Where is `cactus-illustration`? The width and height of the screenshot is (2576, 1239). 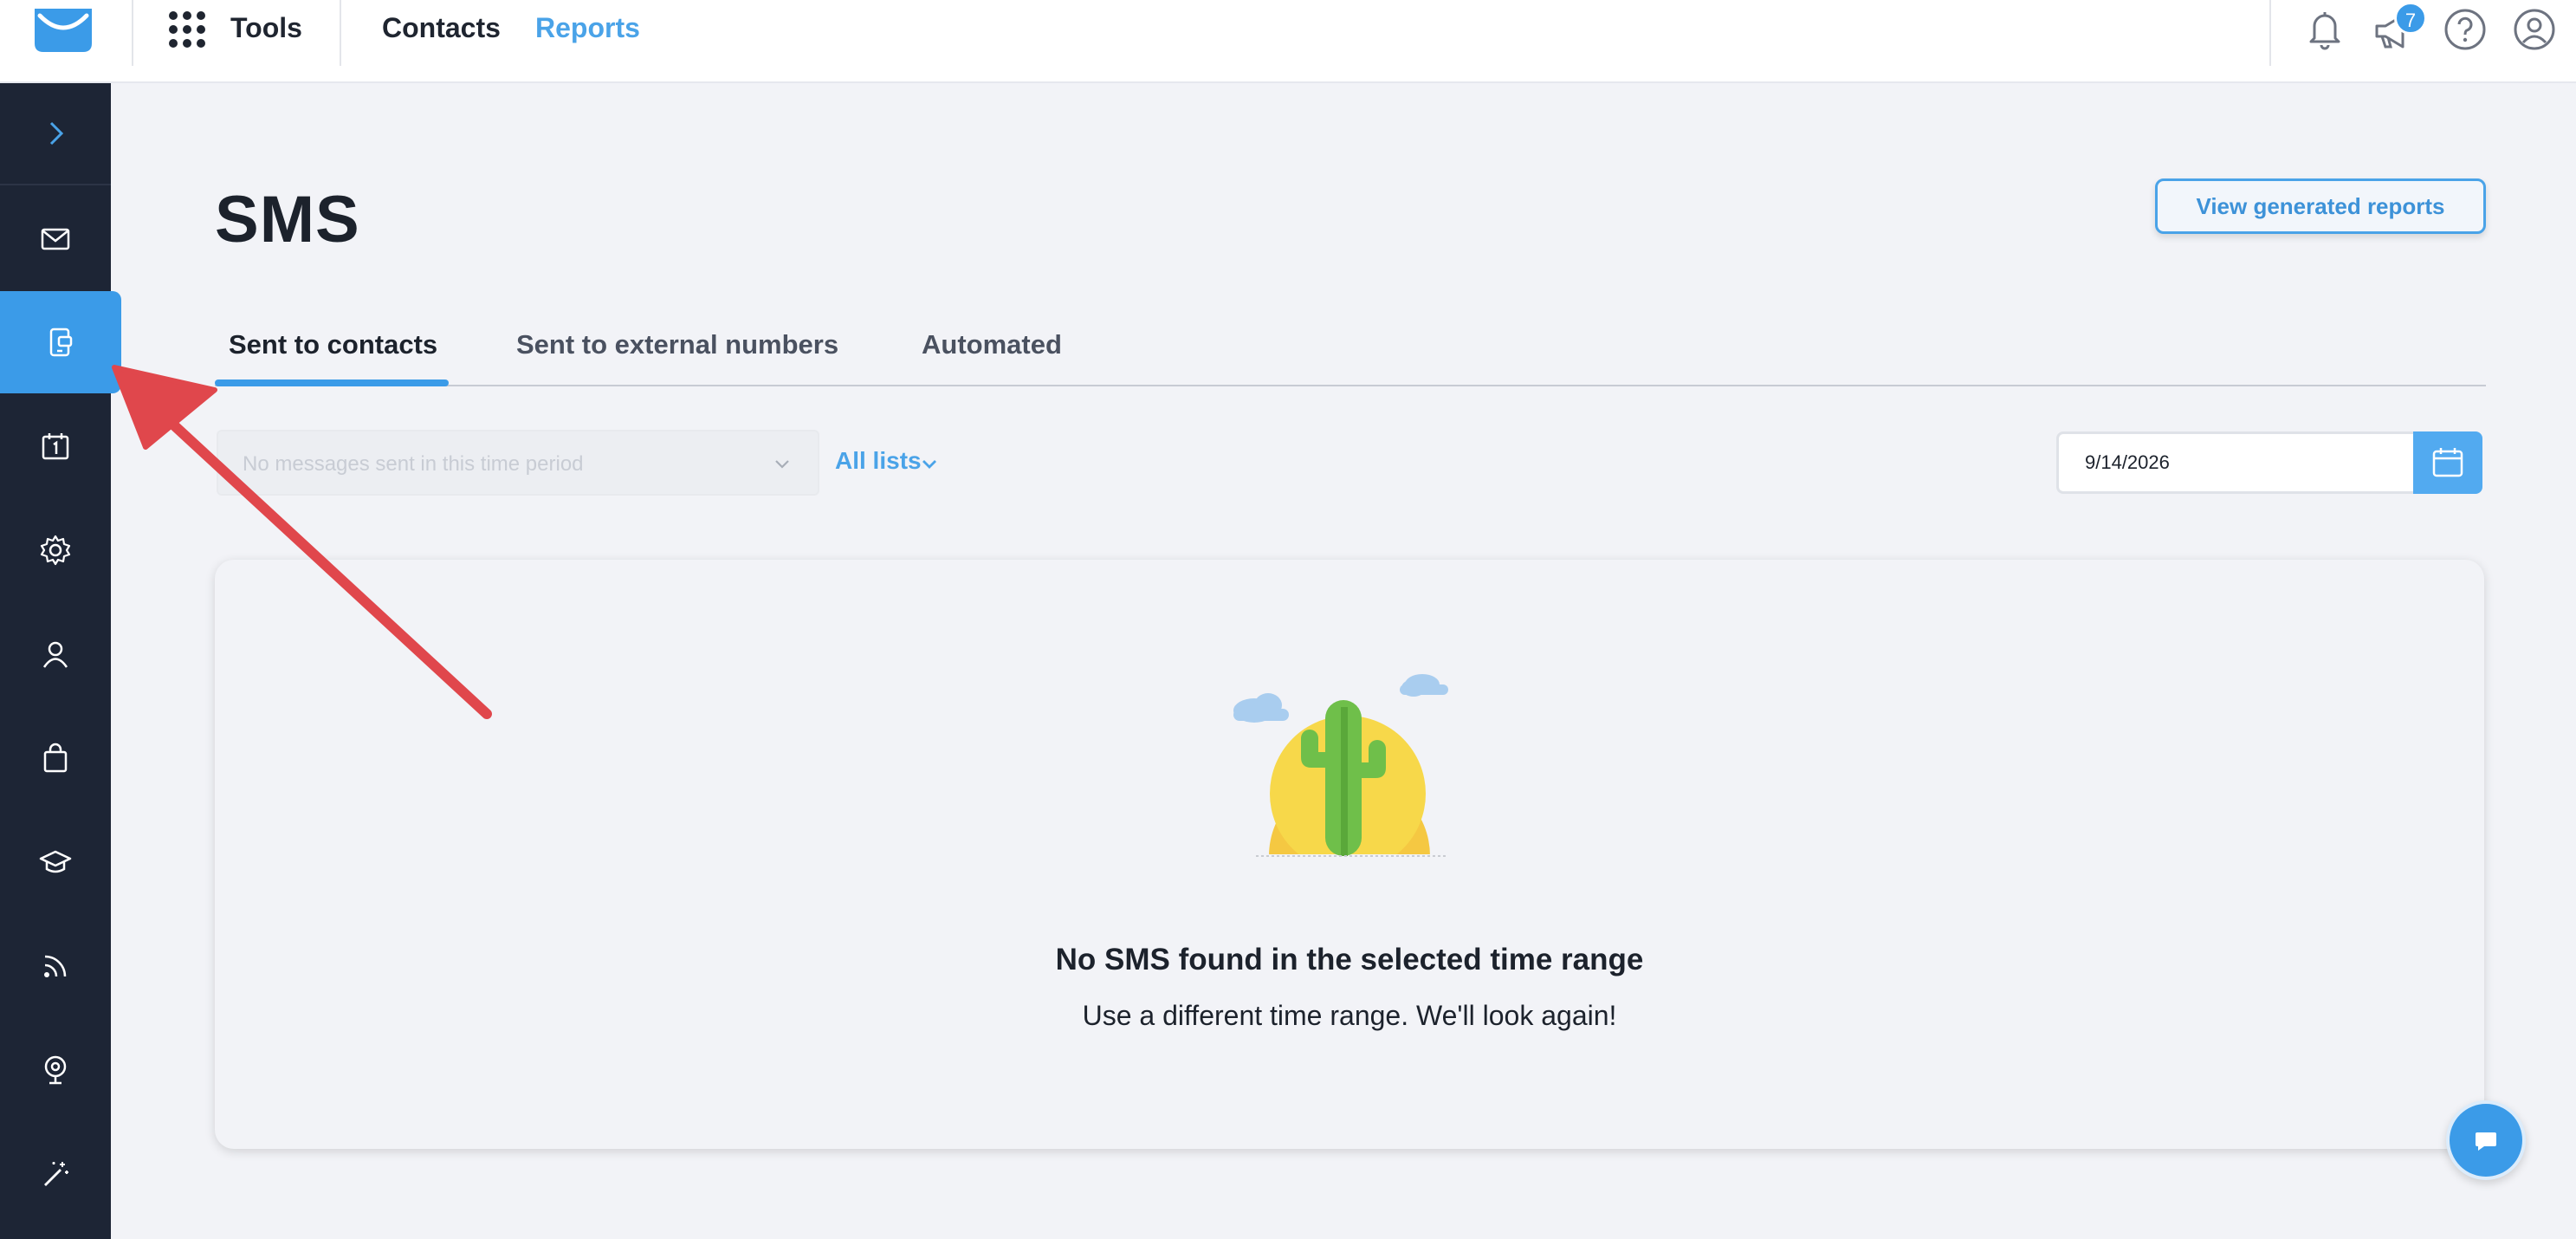 cactus-illustration is located at coordinates (1340, 768).